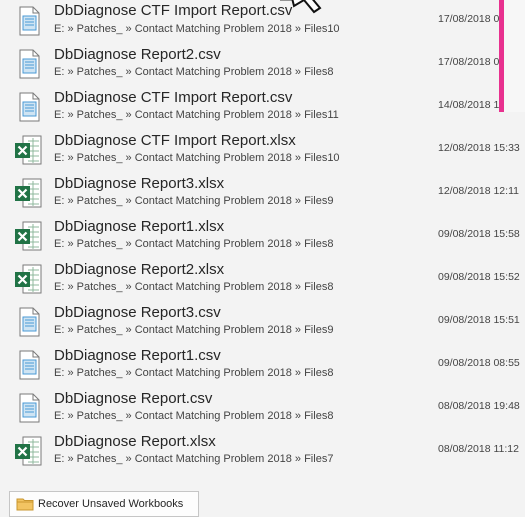  Describe the element at coordinates (479, 234) in the screenshot. I see `file-date: 09/08/2018 15:58` at that location.